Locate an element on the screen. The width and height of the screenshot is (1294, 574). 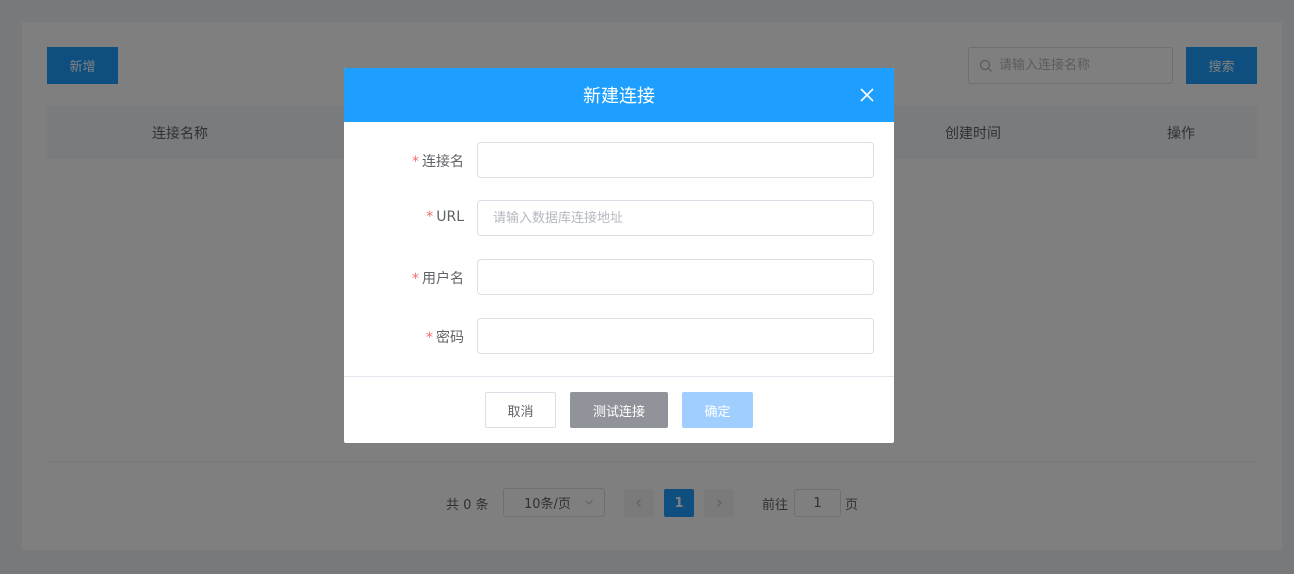
form-row-connection-name: * 连接名 is located at coordinates (619, 160).